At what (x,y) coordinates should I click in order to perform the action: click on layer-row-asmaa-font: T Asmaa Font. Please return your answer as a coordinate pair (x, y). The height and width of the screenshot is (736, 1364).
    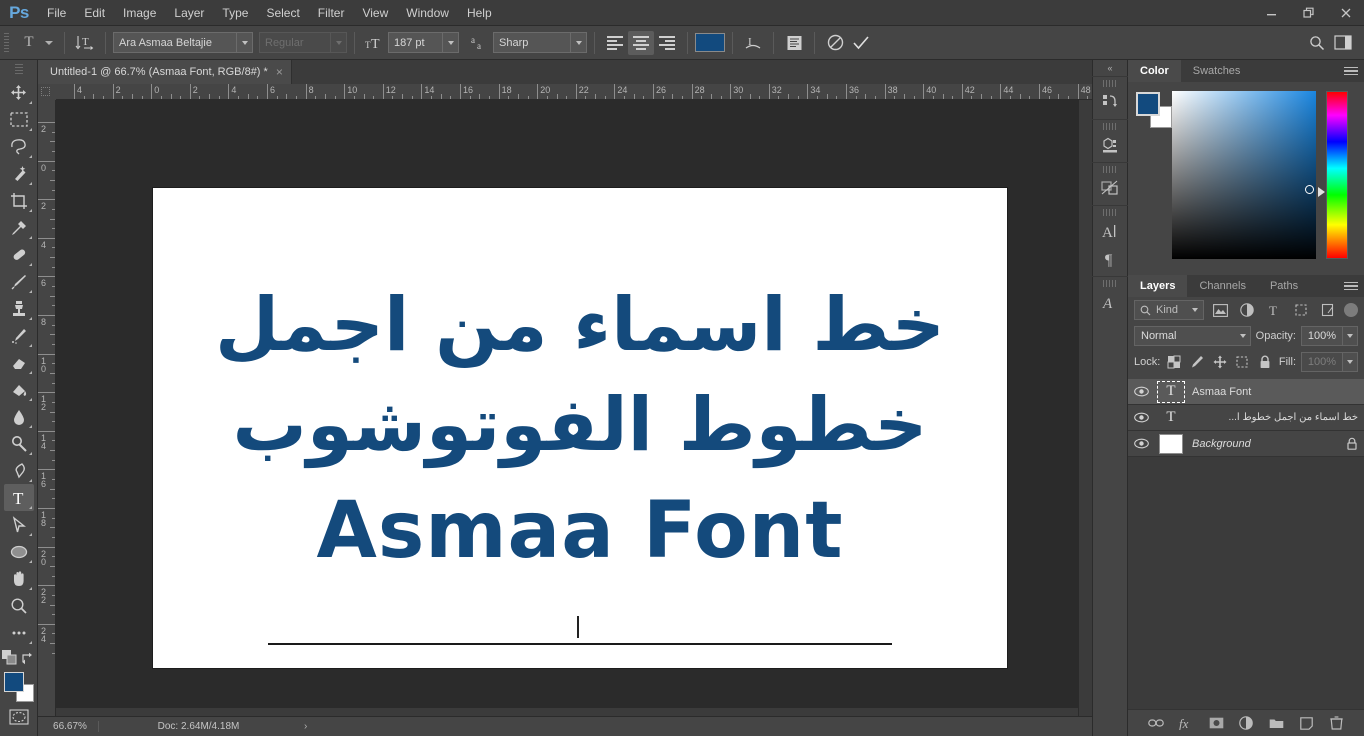
    Looking at the image, I should click on (1246, 392).